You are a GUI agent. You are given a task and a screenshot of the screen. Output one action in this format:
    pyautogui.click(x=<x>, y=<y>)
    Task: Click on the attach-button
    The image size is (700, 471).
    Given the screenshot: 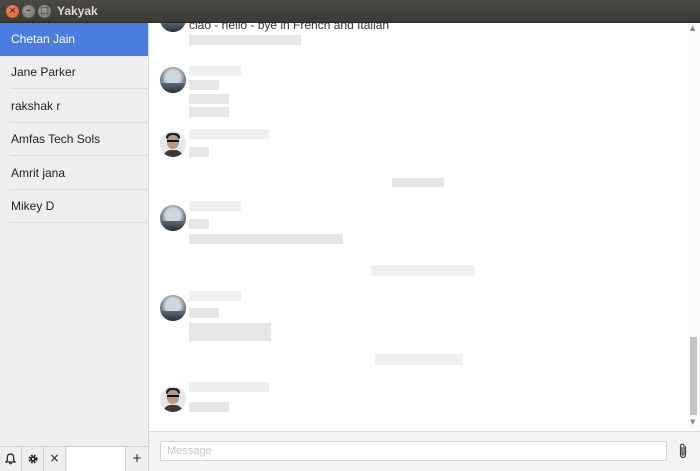 What is the action you would take?
    pyautogui.click(x=683, y=451)
    